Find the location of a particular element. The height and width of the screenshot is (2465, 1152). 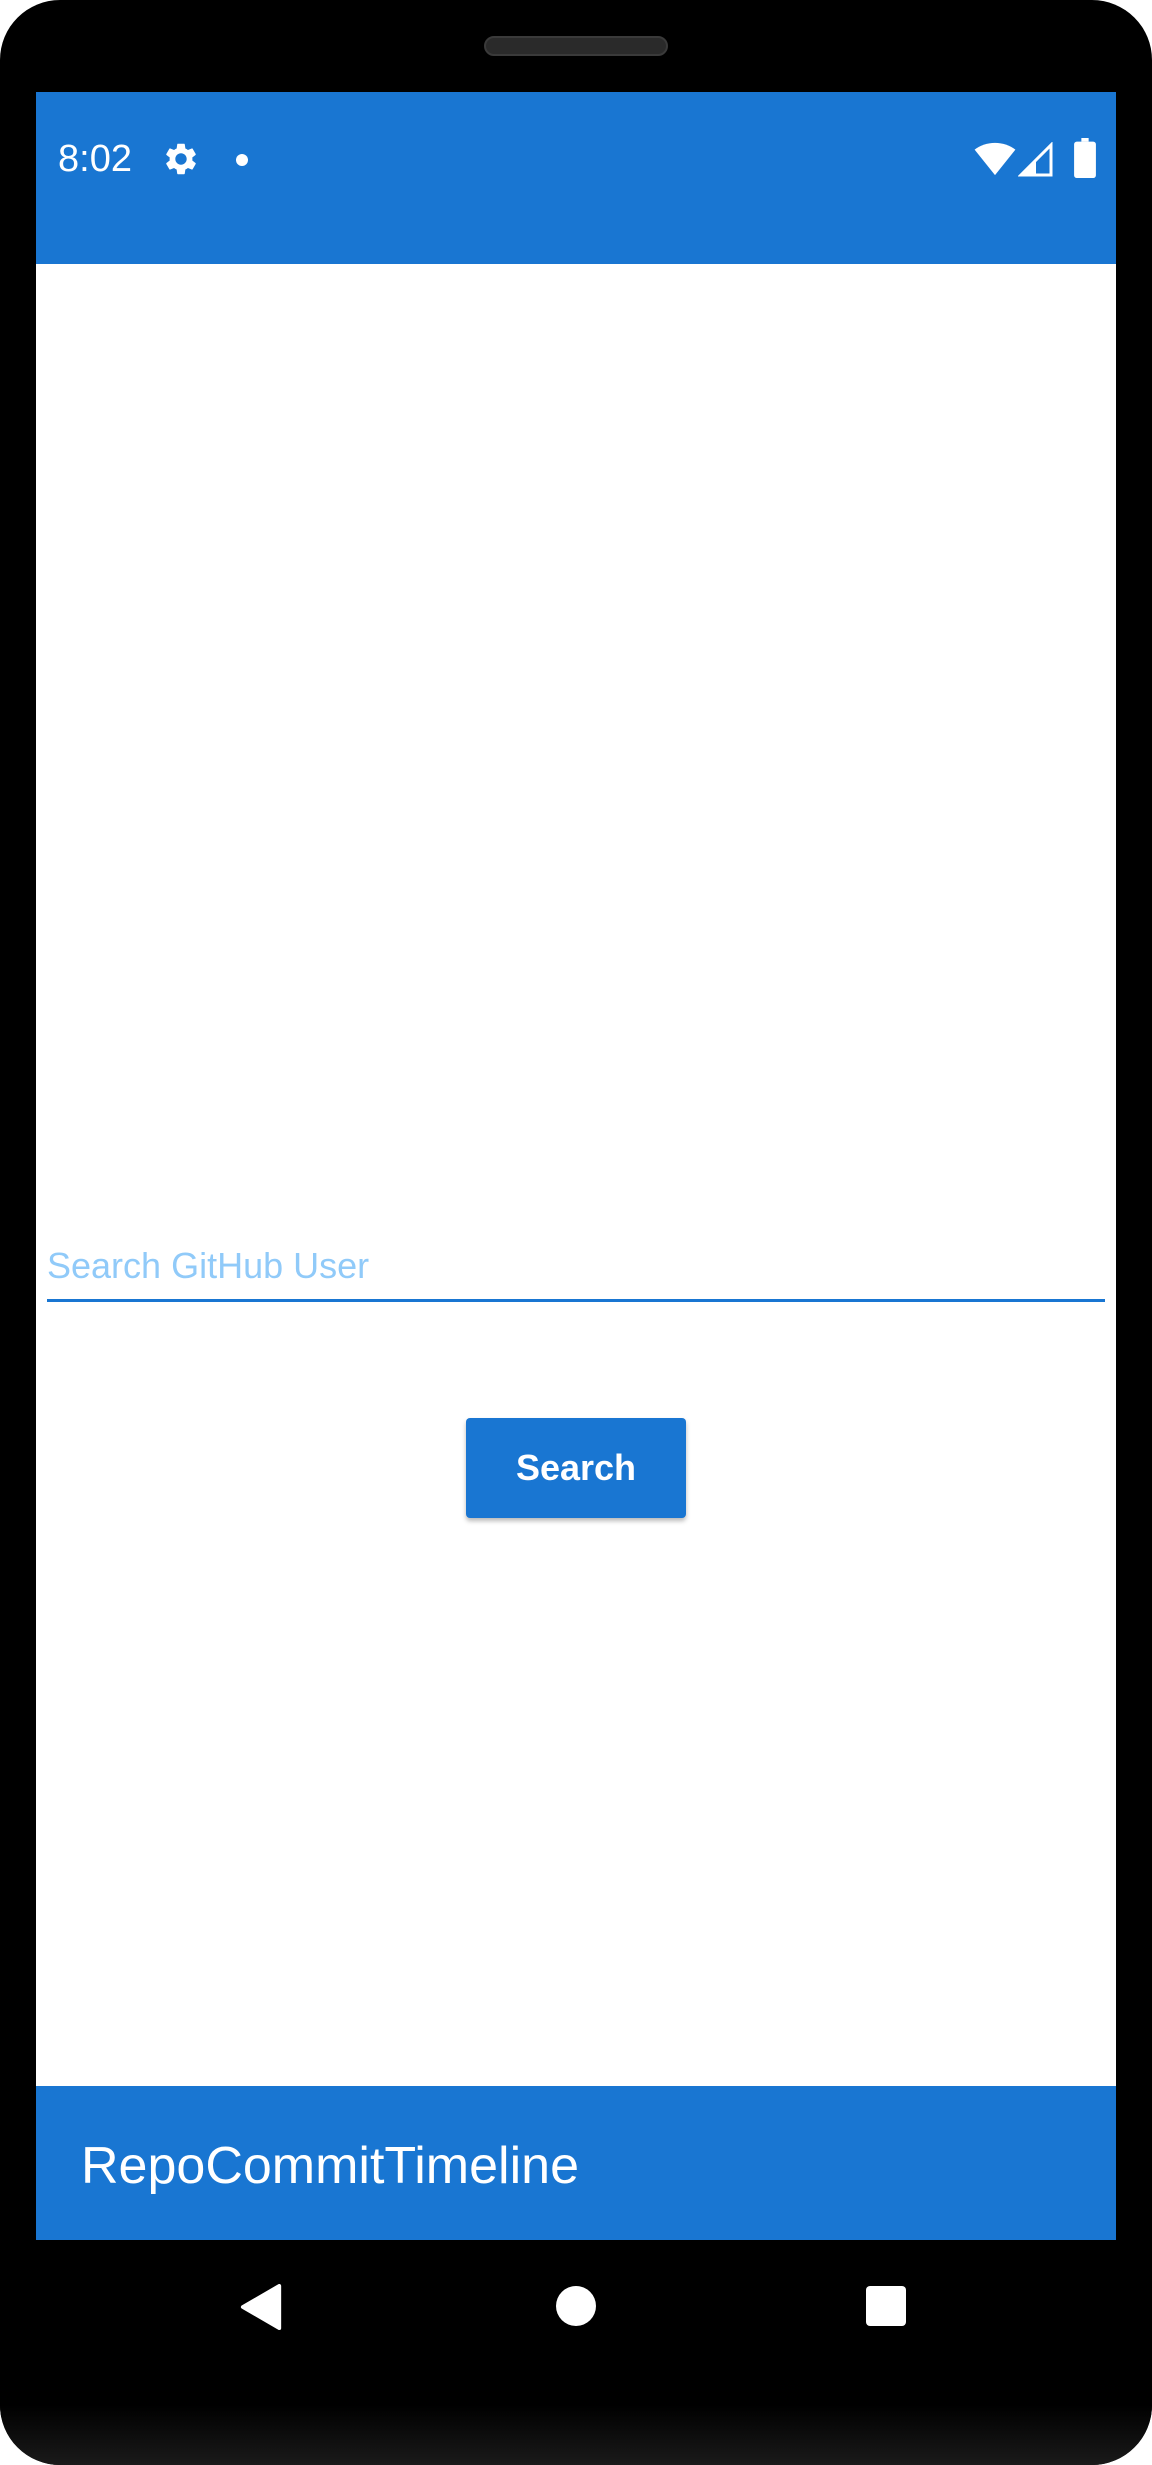

navigation-bar is located at coordinates (576, 2305).